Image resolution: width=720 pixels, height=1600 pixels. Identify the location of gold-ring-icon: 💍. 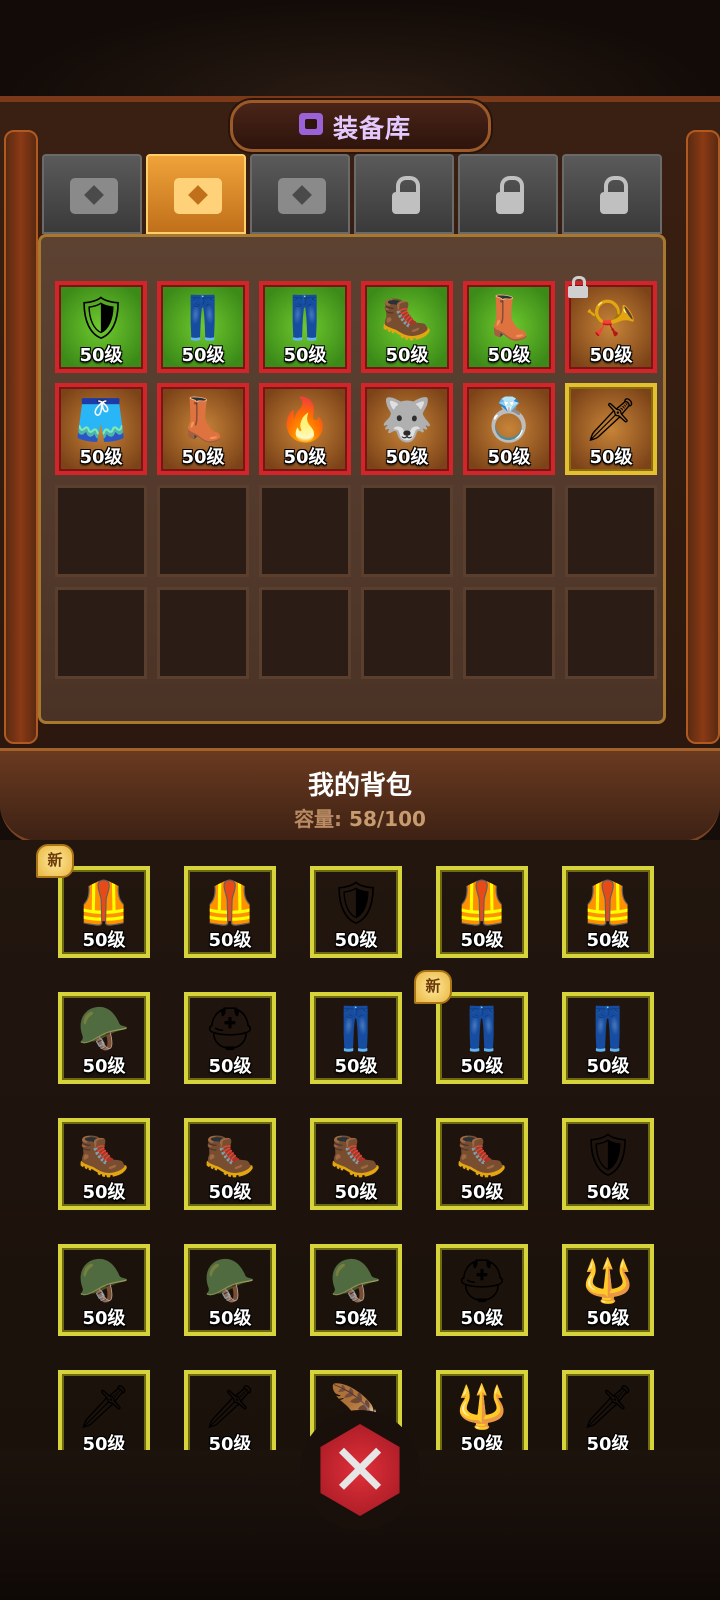
(509, 419).